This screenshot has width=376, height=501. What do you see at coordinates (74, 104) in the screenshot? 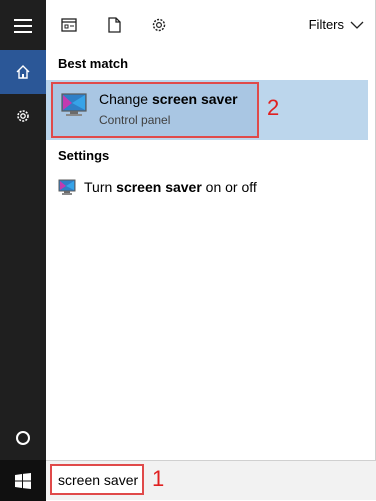
I see `screensaver-icon` at bounding box center [74, 104].